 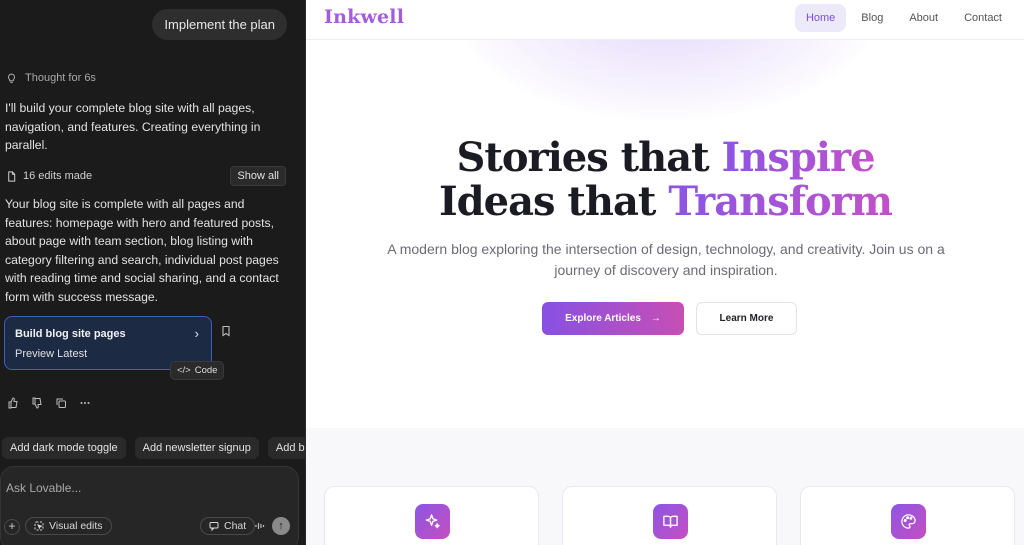 What do you see at coordinates (214, 526) in the screenshot?
I see `chat-bubble-icon` at bounding box center [214, 526].